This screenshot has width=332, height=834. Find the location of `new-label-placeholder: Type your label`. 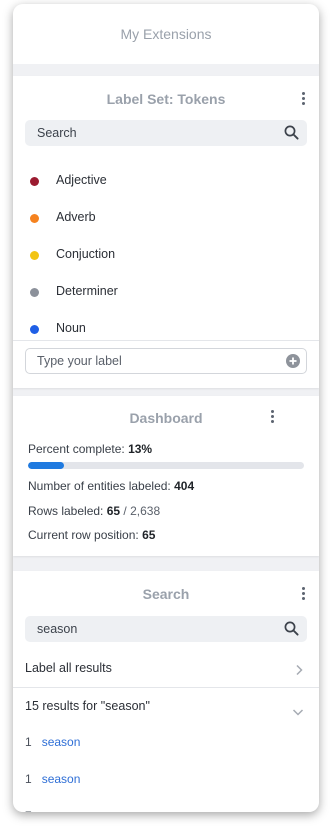

new-label-placeholder: Type your label is located at coordinates (79, 361).